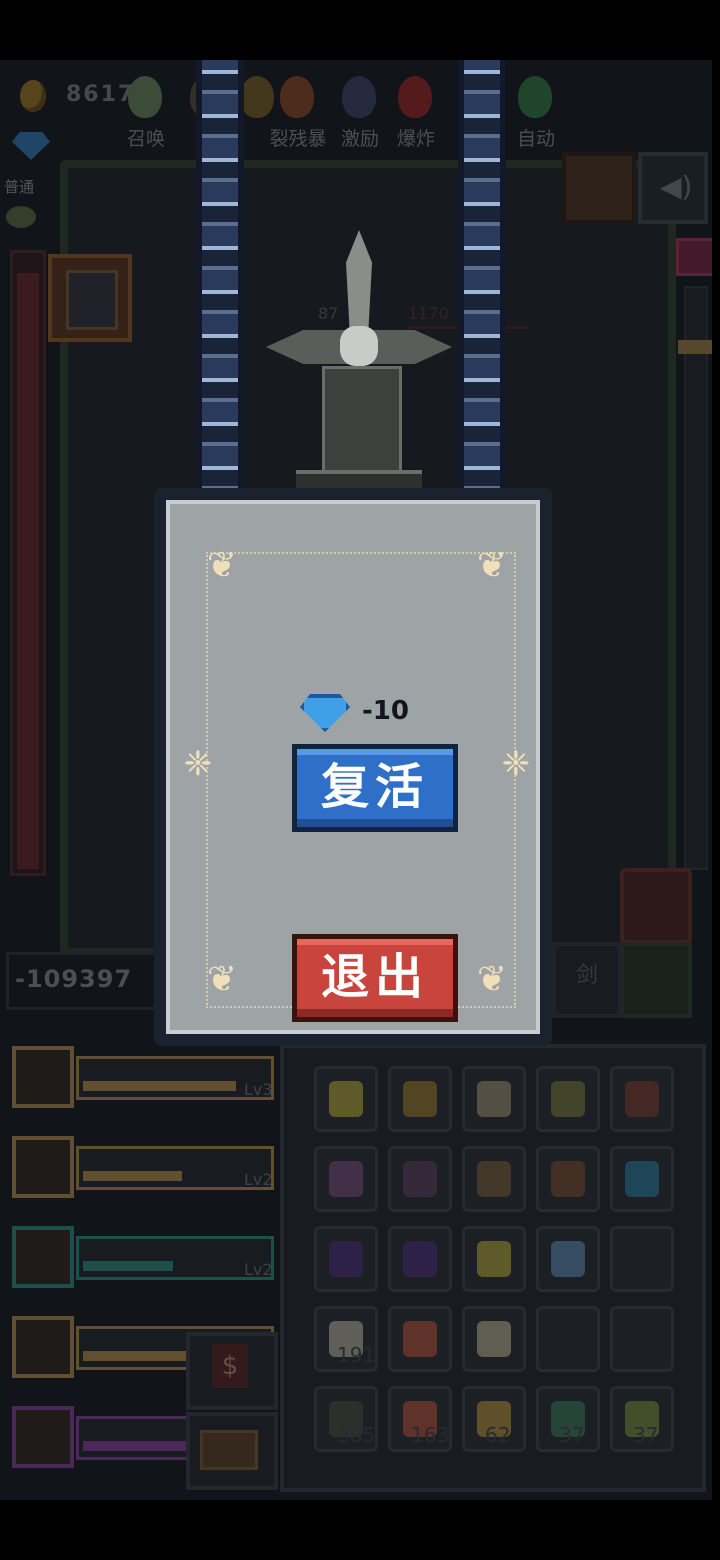  I want to click on score-value: -109397, so click(74, 979).